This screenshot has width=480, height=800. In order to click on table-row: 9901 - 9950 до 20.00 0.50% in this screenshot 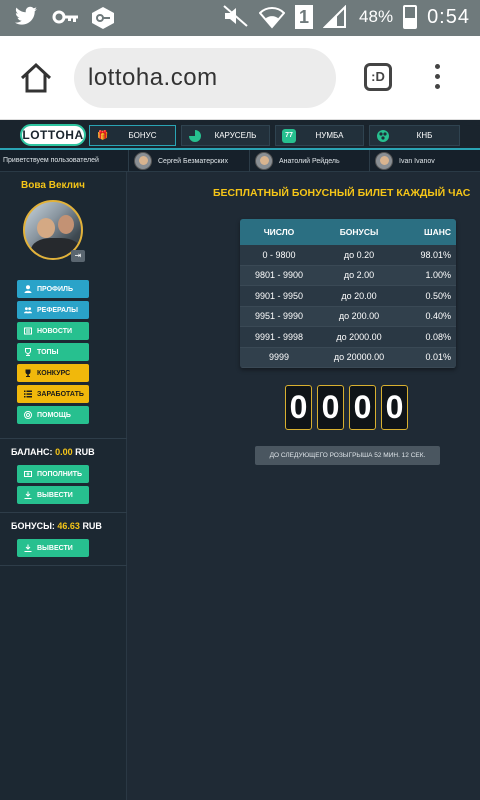, I will do `click(348, 296)`.